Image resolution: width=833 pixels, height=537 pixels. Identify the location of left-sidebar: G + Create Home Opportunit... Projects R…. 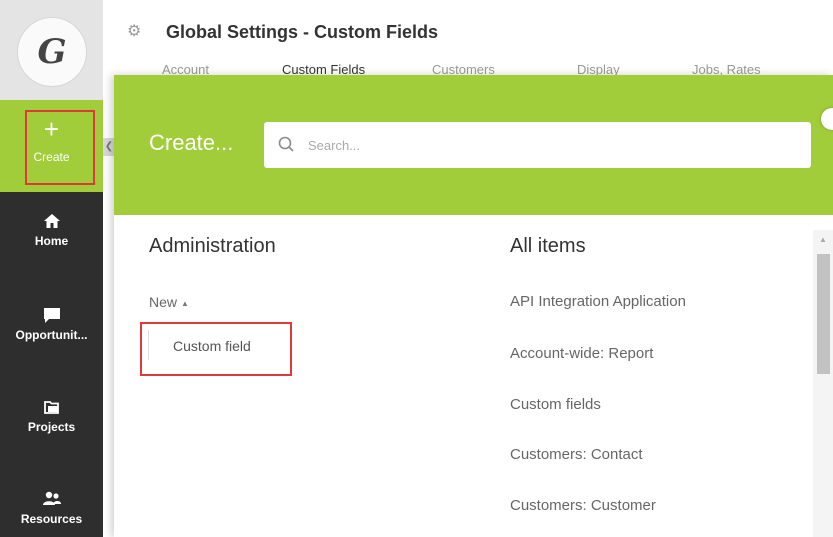
(51, 268).